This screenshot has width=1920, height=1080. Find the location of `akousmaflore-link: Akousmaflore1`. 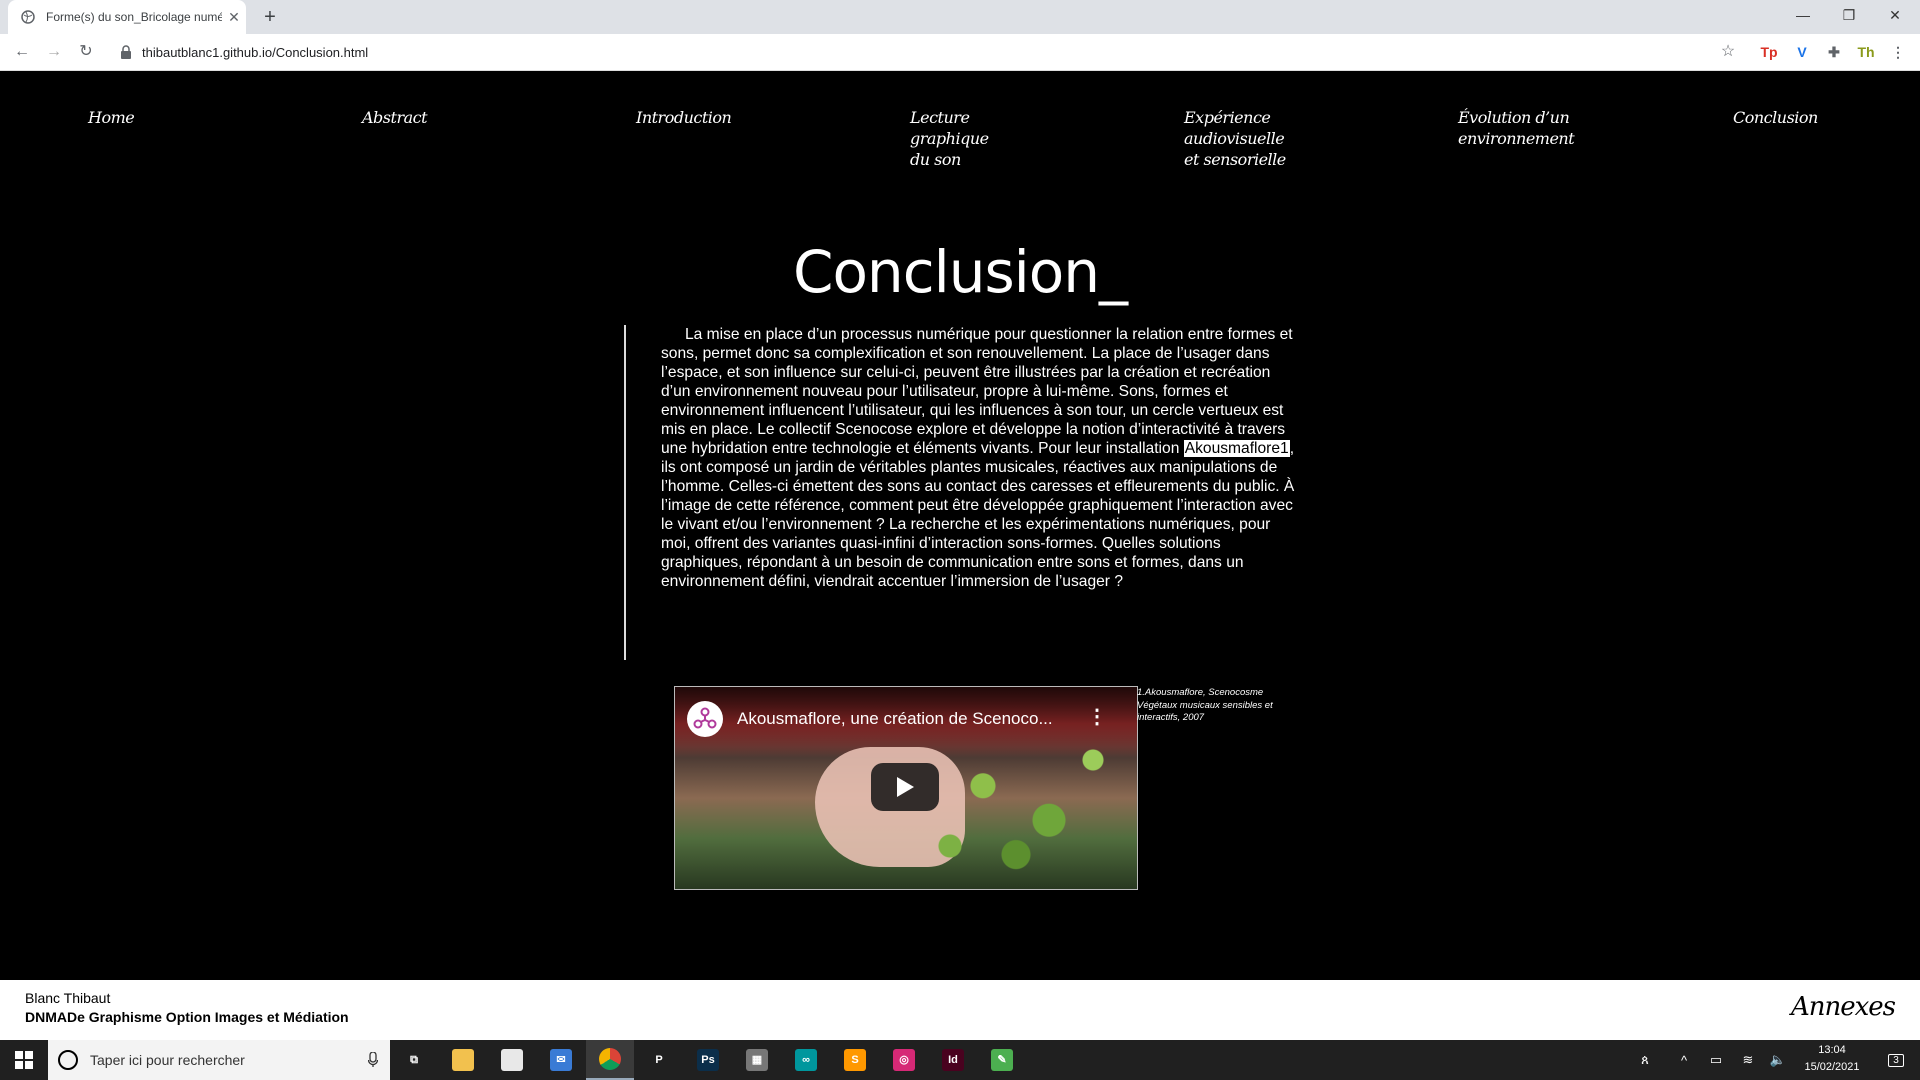

akousmaflore-link: Akousmaflore1 is located at coordinates (1236, 448).